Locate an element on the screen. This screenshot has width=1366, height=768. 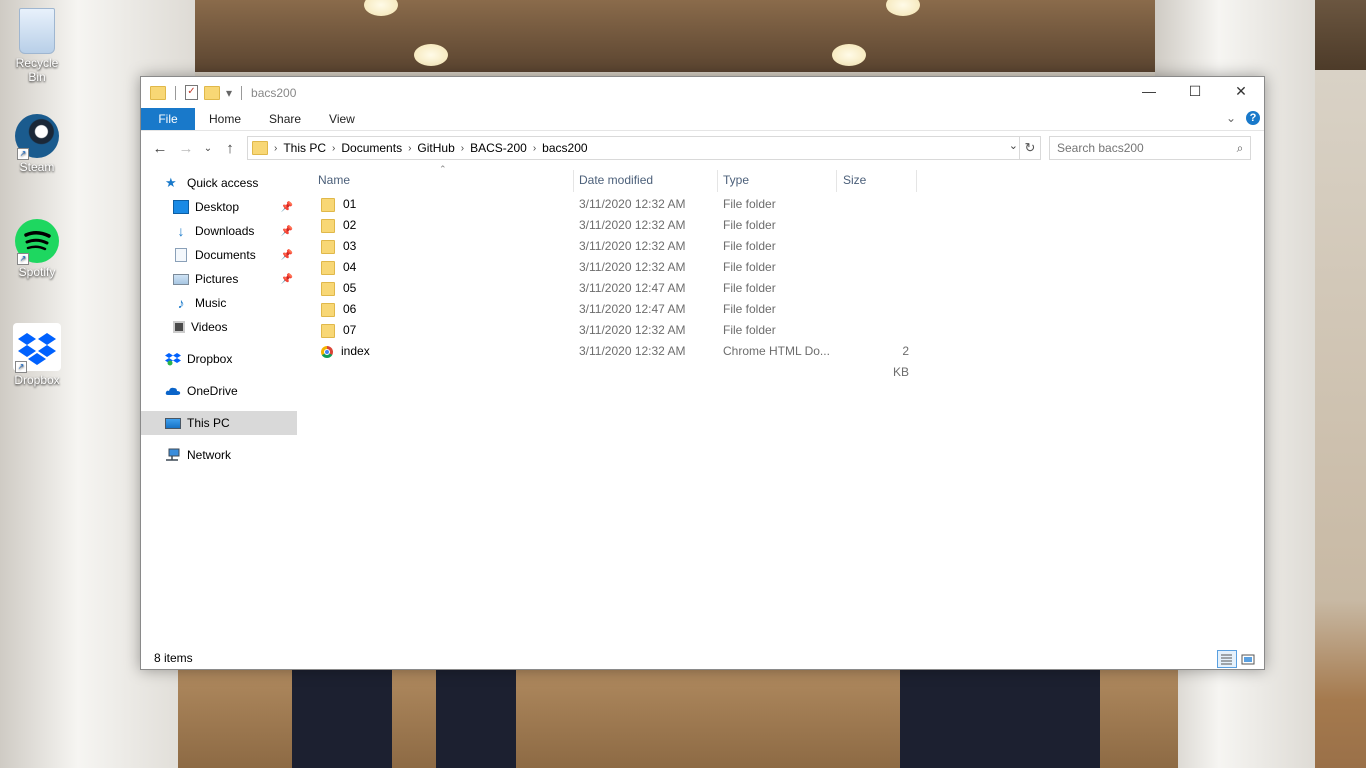
desktop-icon-steam: ↗ Steam is located at coordinates (37, 144).